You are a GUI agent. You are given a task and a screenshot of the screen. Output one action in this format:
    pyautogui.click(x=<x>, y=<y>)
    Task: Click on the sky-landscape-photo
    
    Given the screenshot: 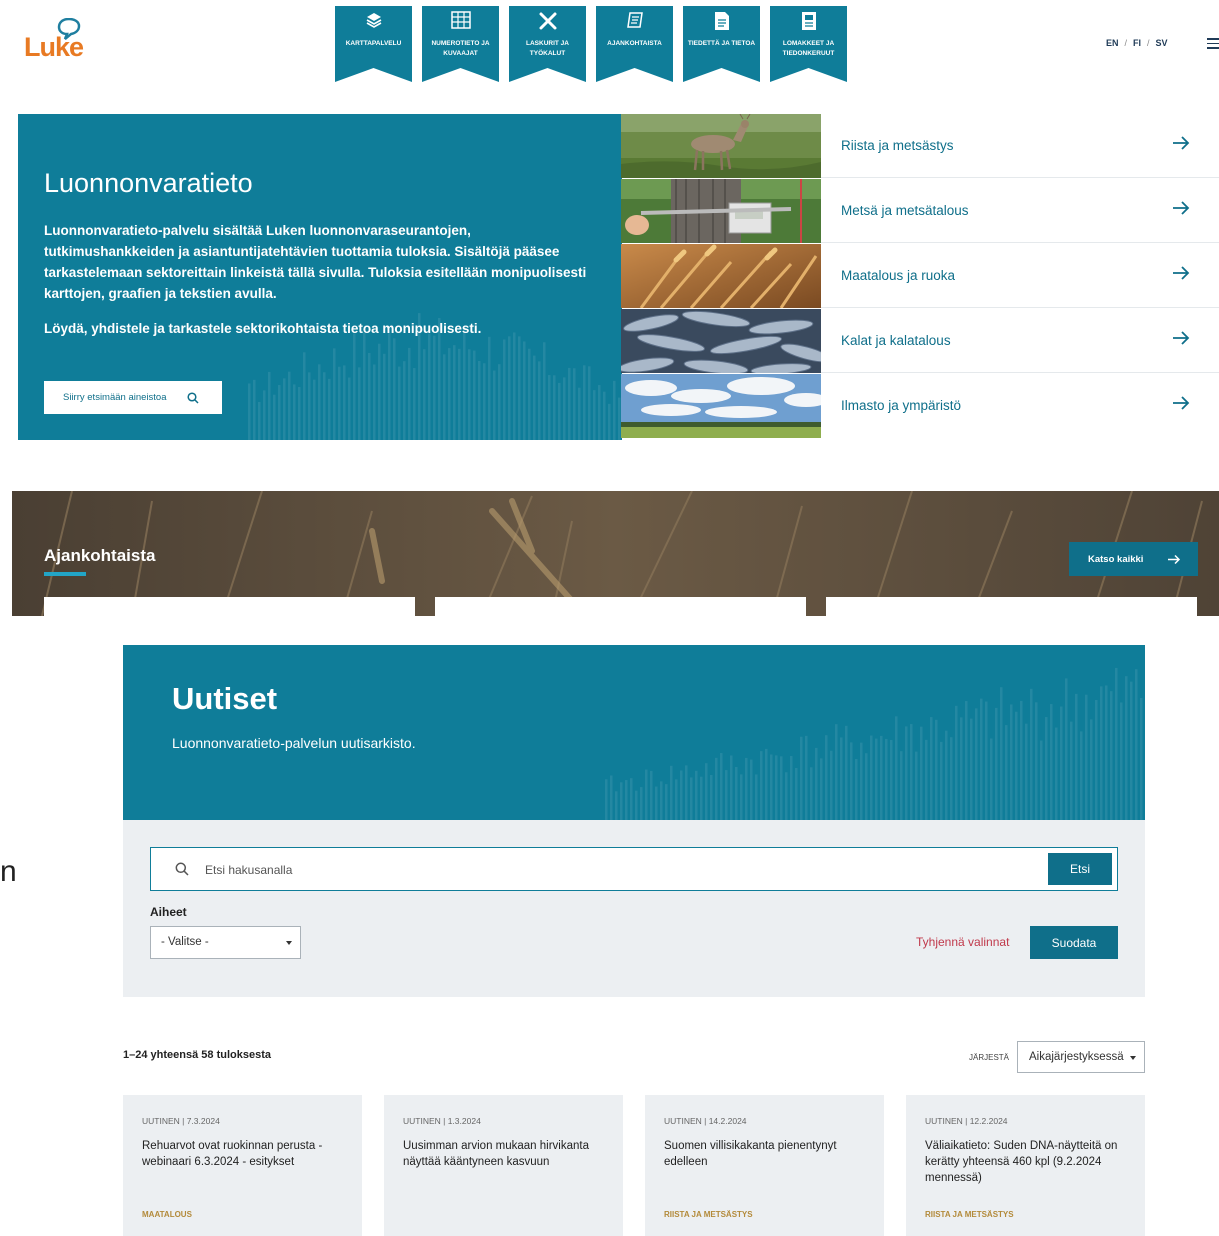 What is the action you would take?
    pyautogui.click(x=721, y=406)
    